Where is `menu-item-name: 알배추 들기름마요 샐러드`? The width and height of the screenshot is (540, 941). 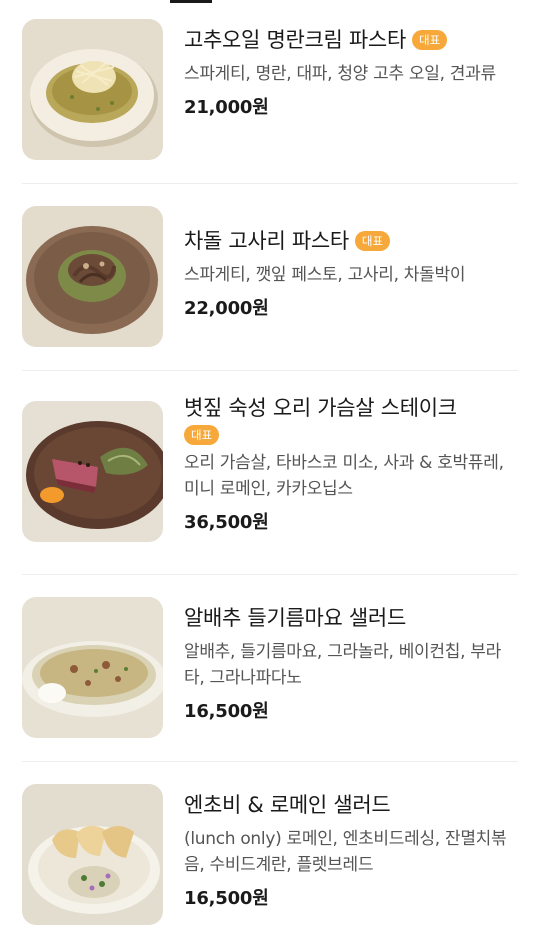 menu-item-name: 알배추 들기름마요 샐러드 is located at coordinates (295, 618).